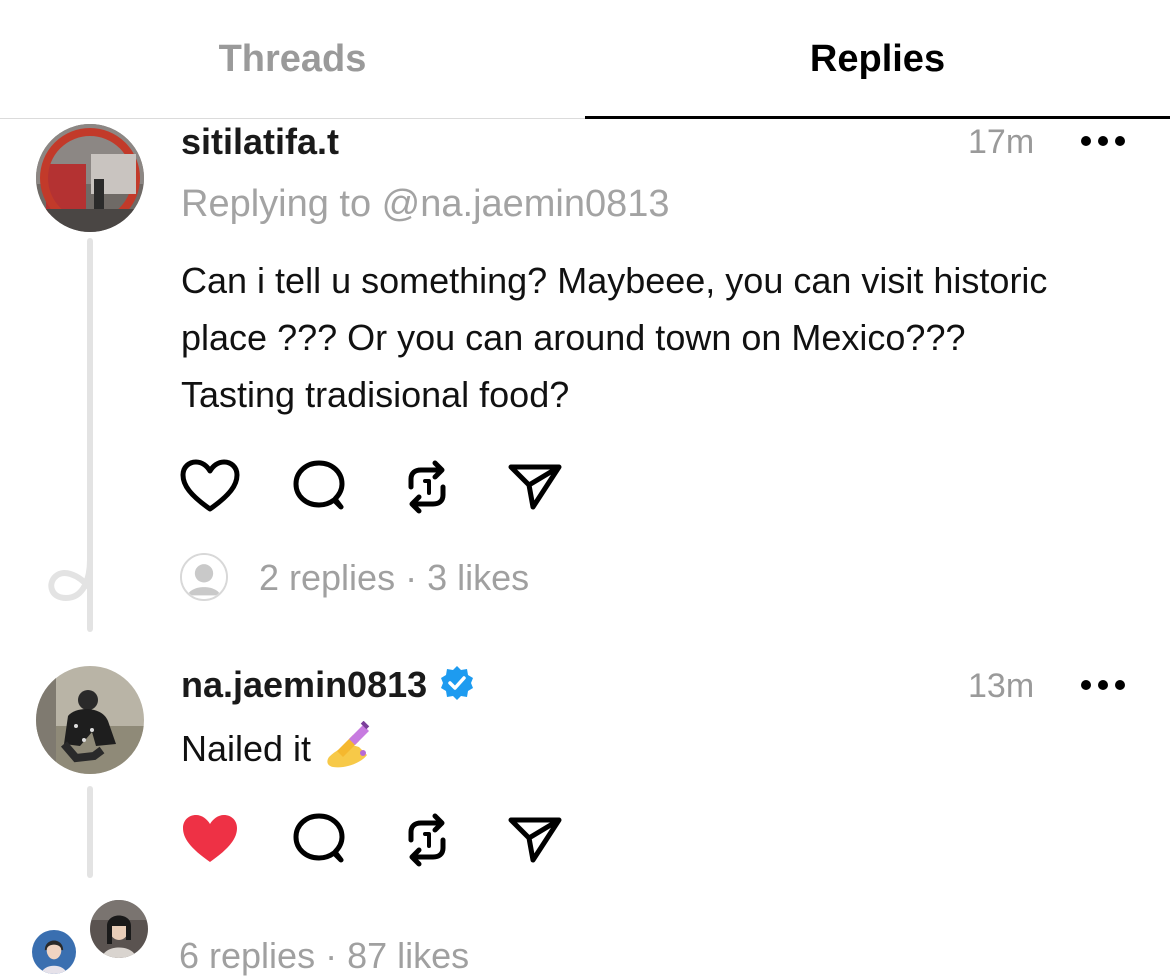 The width and height of the screenshot is (1170, 977). I want to click on verified-badge-icon, so click(457, 683).